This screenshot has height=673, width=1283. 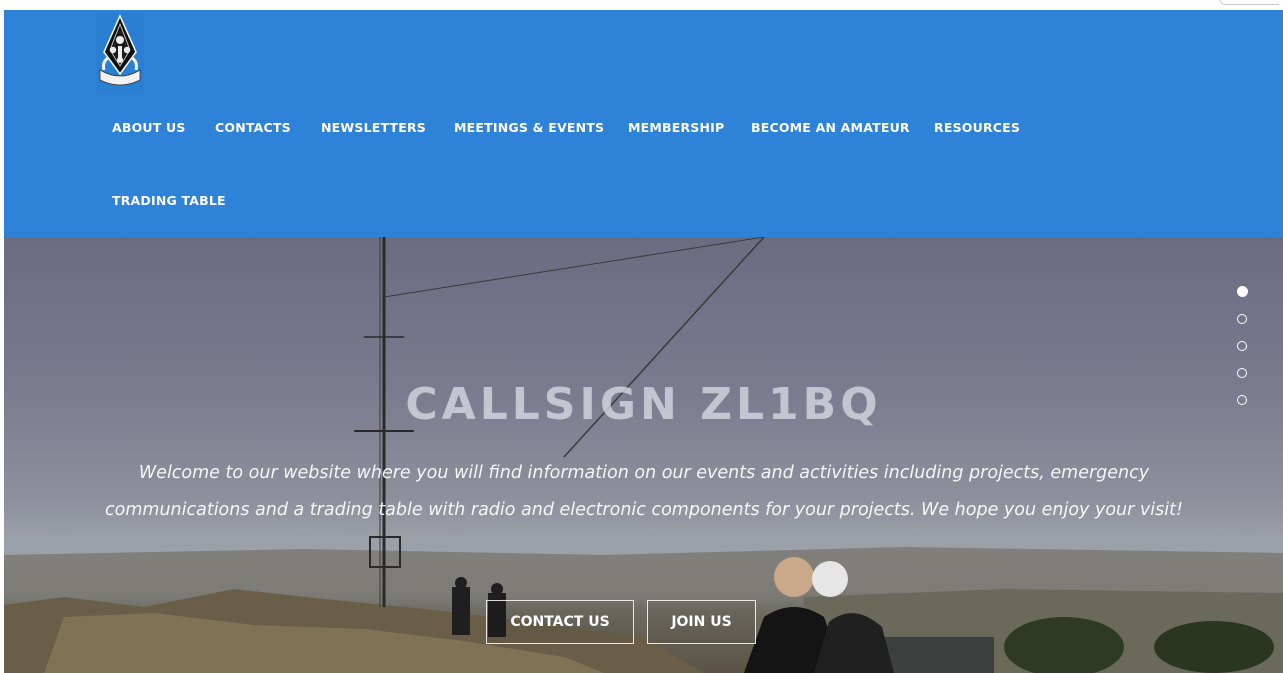 I want to click on slider-pagination, so click(x=1244, y=354).